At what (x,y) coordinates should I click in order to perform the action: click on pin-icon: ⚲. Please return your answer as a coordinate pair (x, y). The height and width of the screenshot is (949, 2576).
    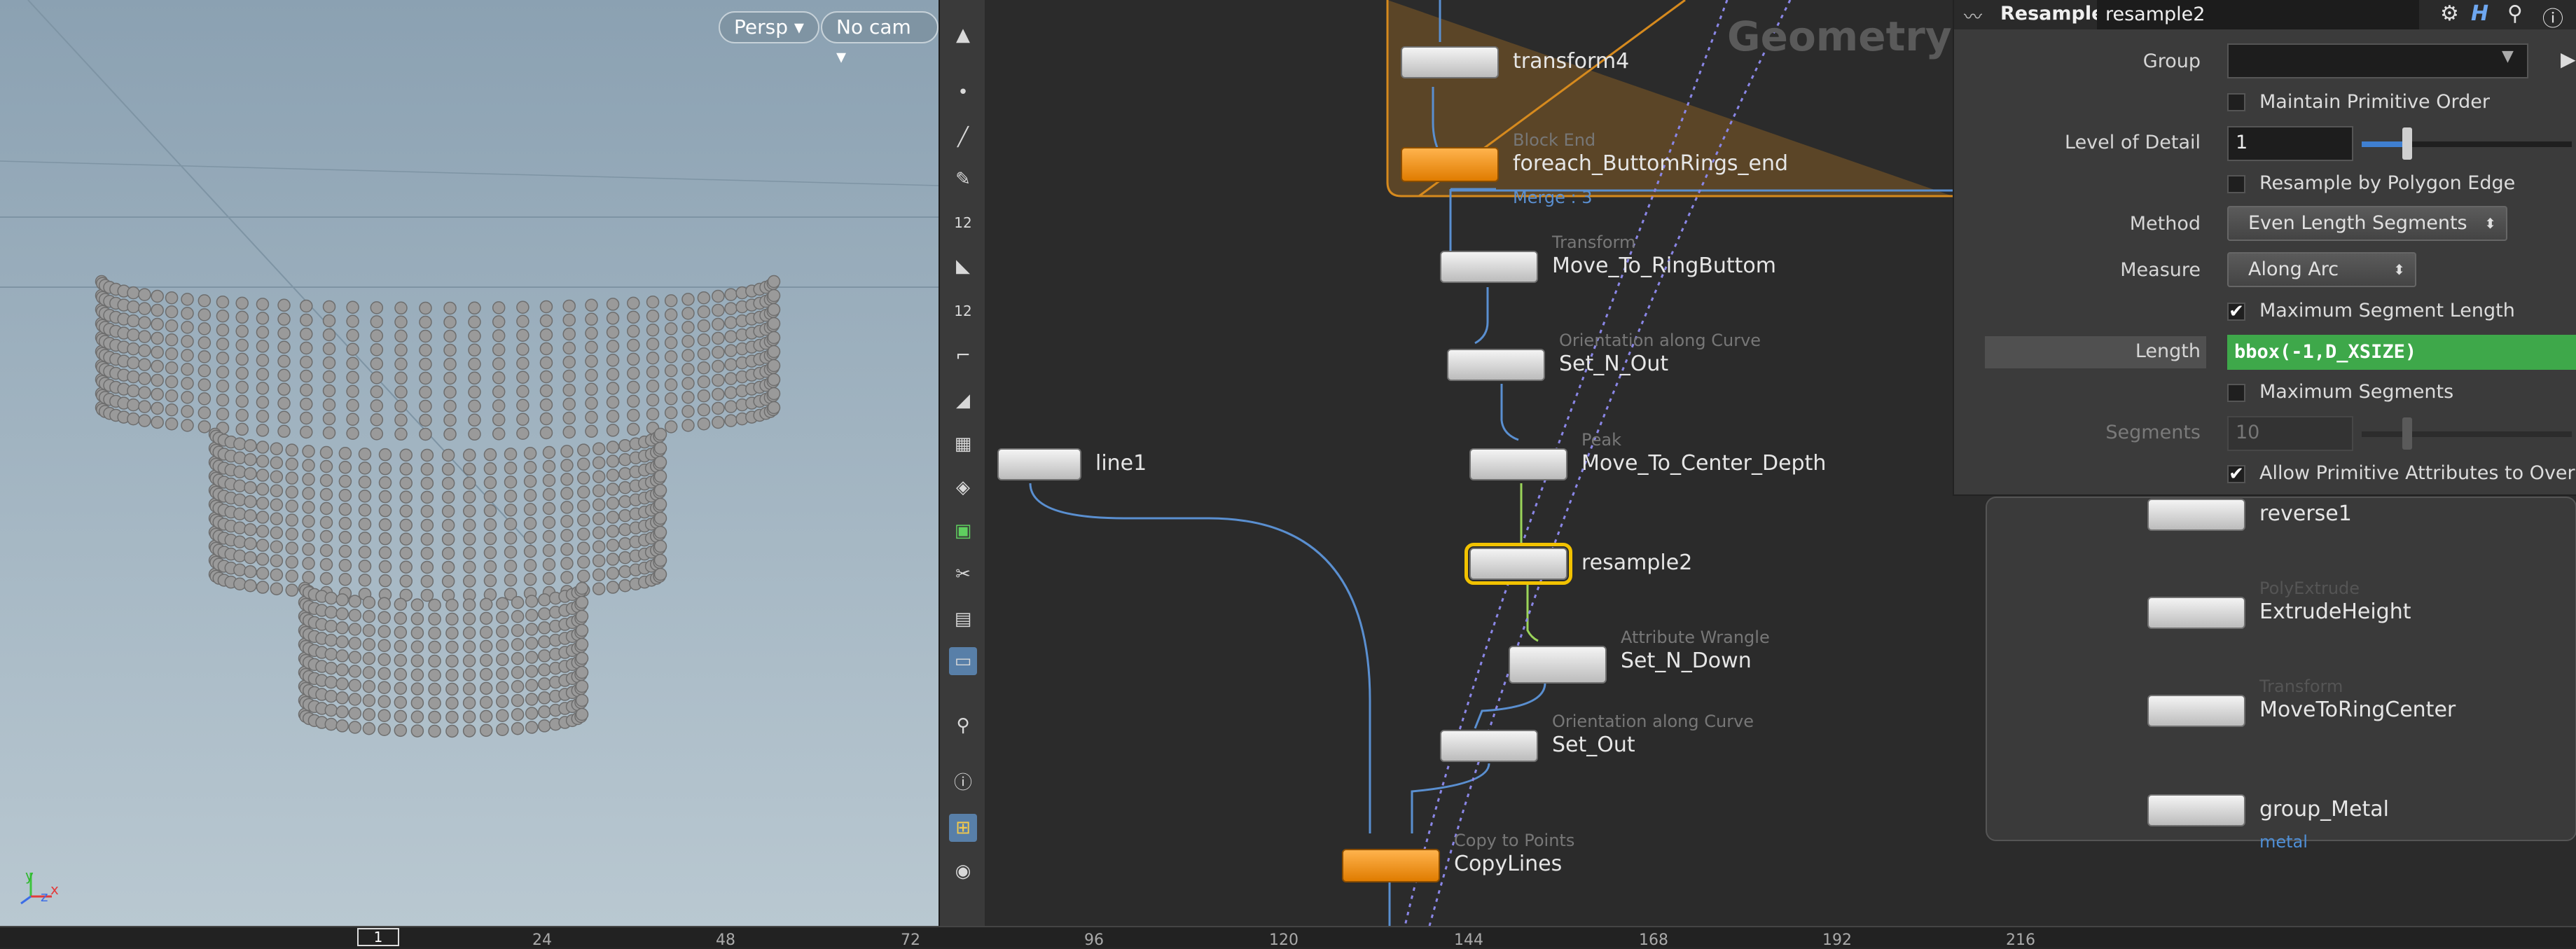
    Looking at the image, I should click on (963, 726).